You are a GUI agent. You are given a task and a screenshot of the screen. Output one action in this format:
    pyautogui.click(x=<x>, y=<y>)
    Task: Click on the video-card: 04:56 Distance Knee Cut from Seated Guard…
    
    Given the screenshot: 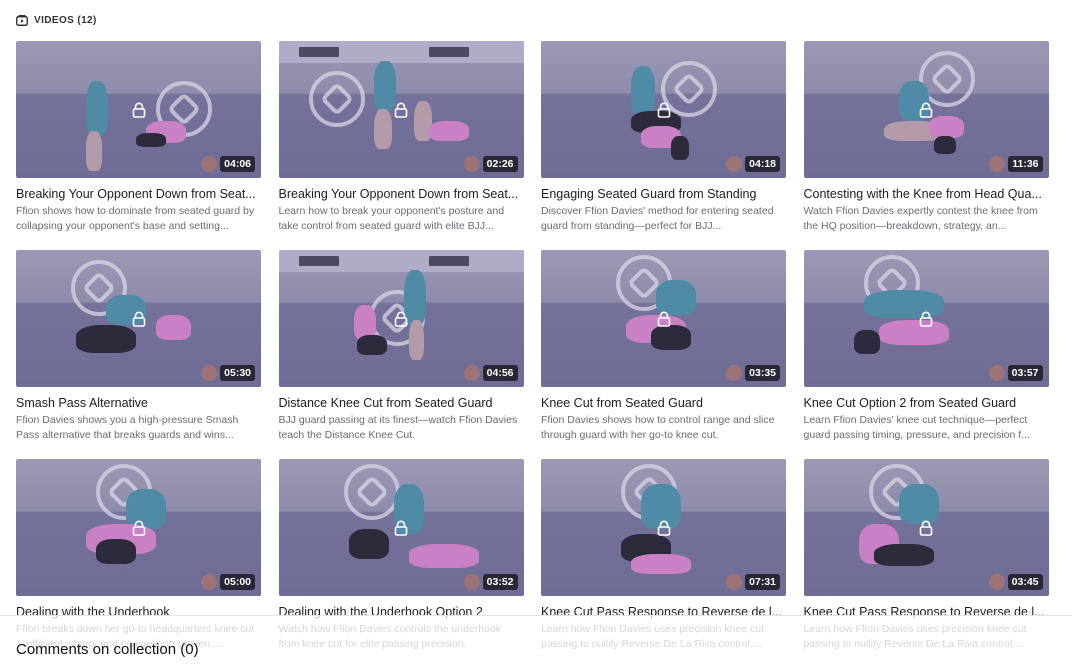 What is the action you would take?
    pyautogui.click(x=401, y=354)
    